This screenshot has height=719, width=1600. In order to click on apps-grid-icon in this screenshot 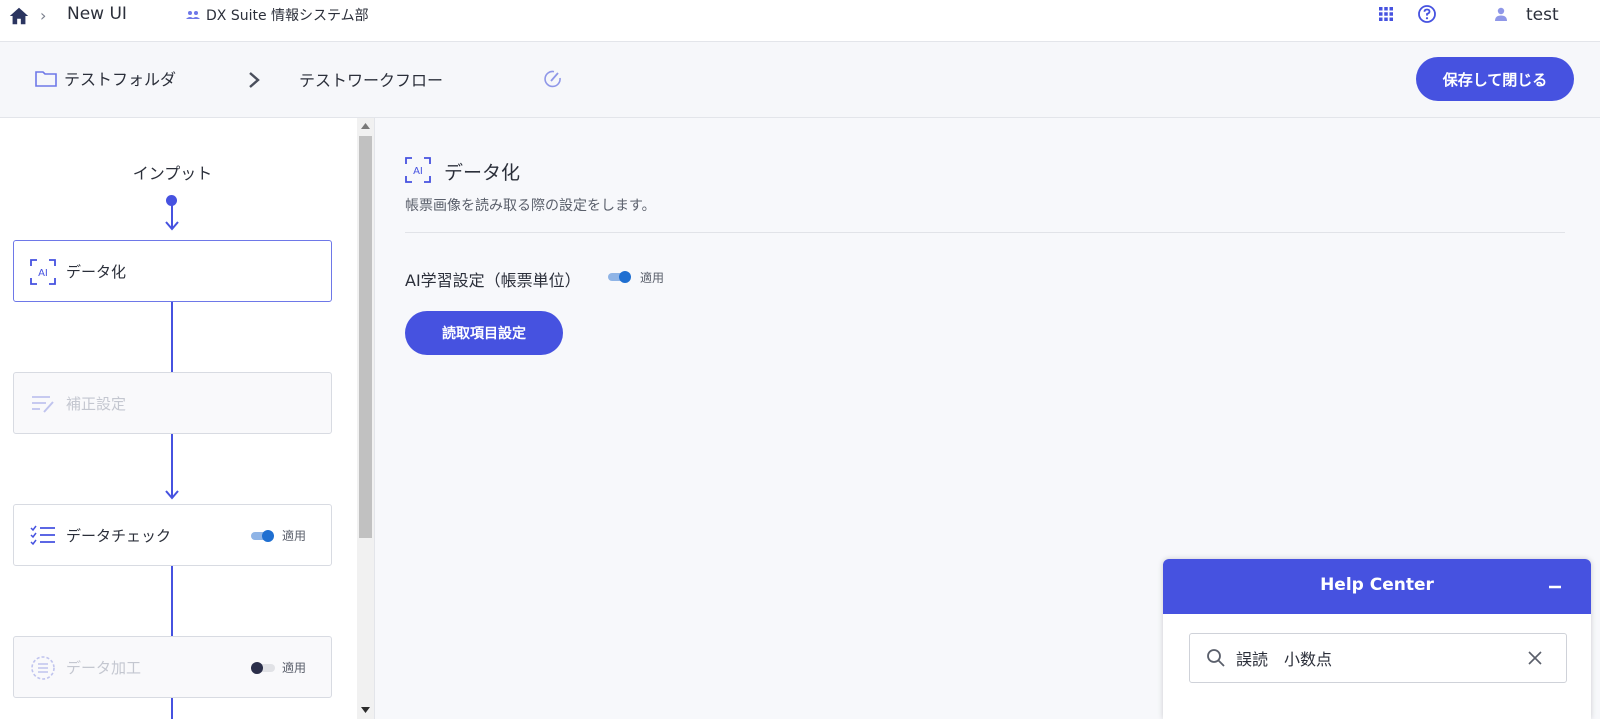, I will do `click(1386, 14)`.